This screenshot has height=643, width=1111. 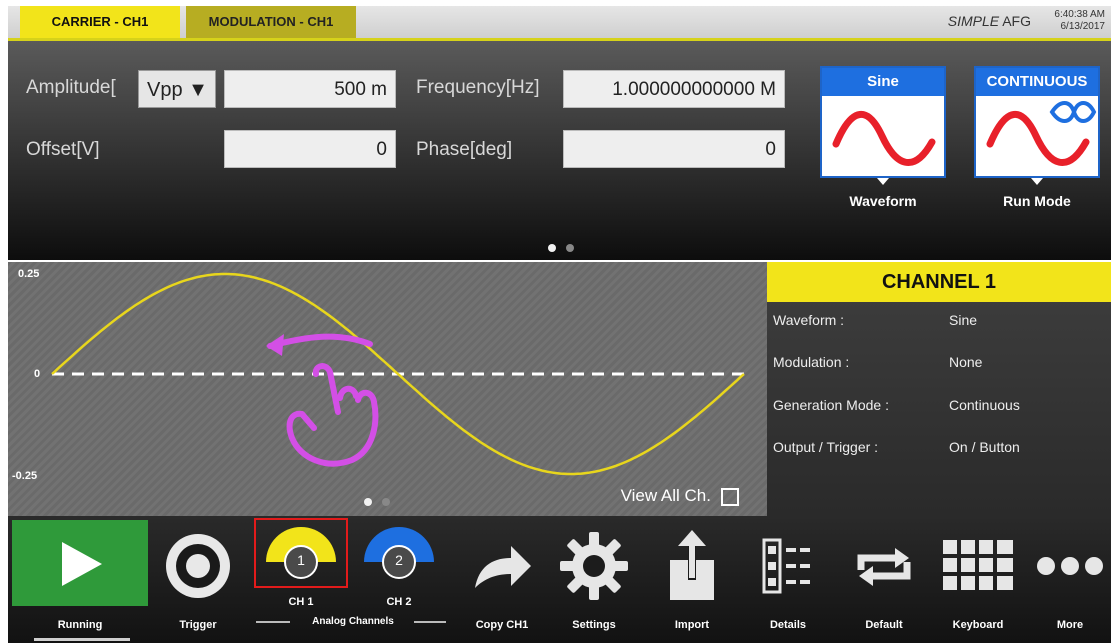 I want to click on trigger-button: Trigger, so click(x=198, y=579).